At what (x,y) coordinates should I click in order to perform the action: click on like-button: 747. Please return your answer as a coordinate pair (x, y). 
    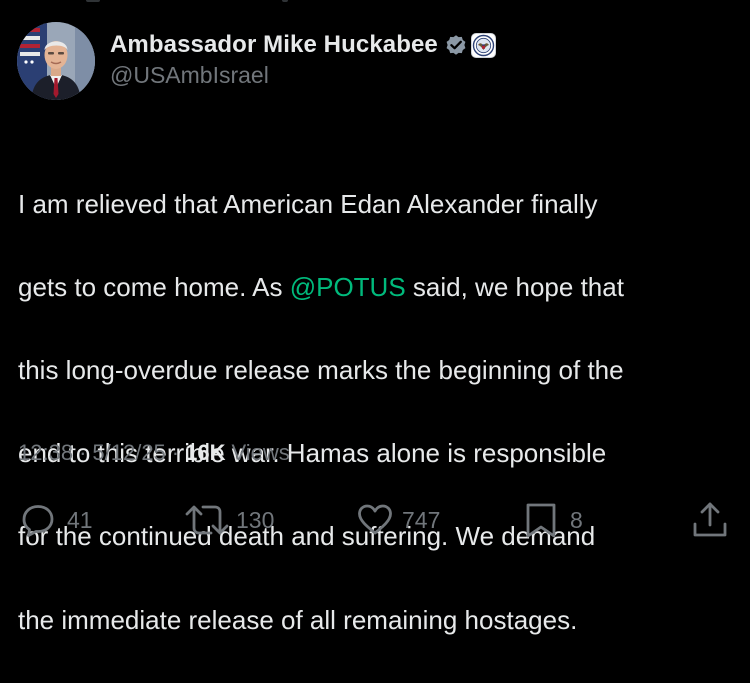
    Looking at the image, I should click on (397, 520).